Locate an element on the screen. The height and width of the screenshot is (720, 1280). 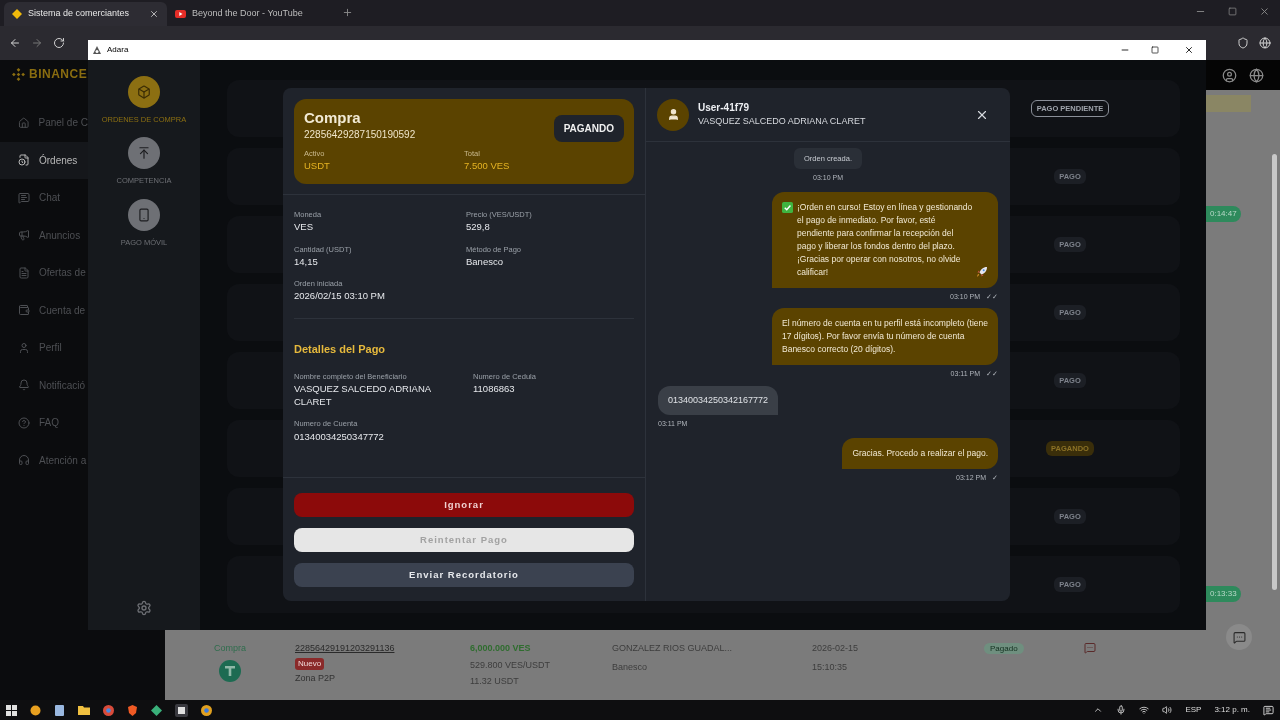
nav-item: Cuenta de is located at coordinates (44, 310).